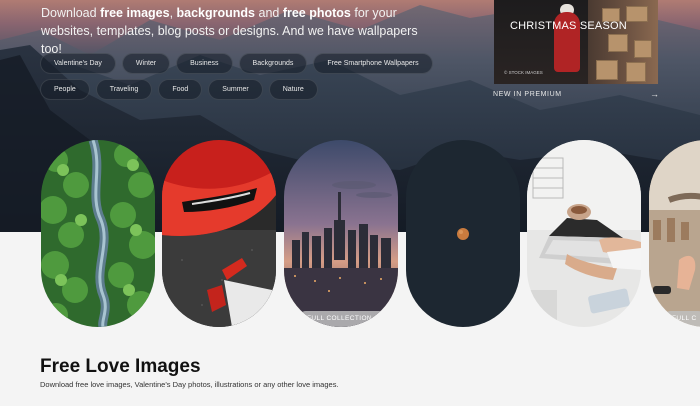  I want to click on full-collection-button: FULL COLLECTION ↗, so click(344, 319).